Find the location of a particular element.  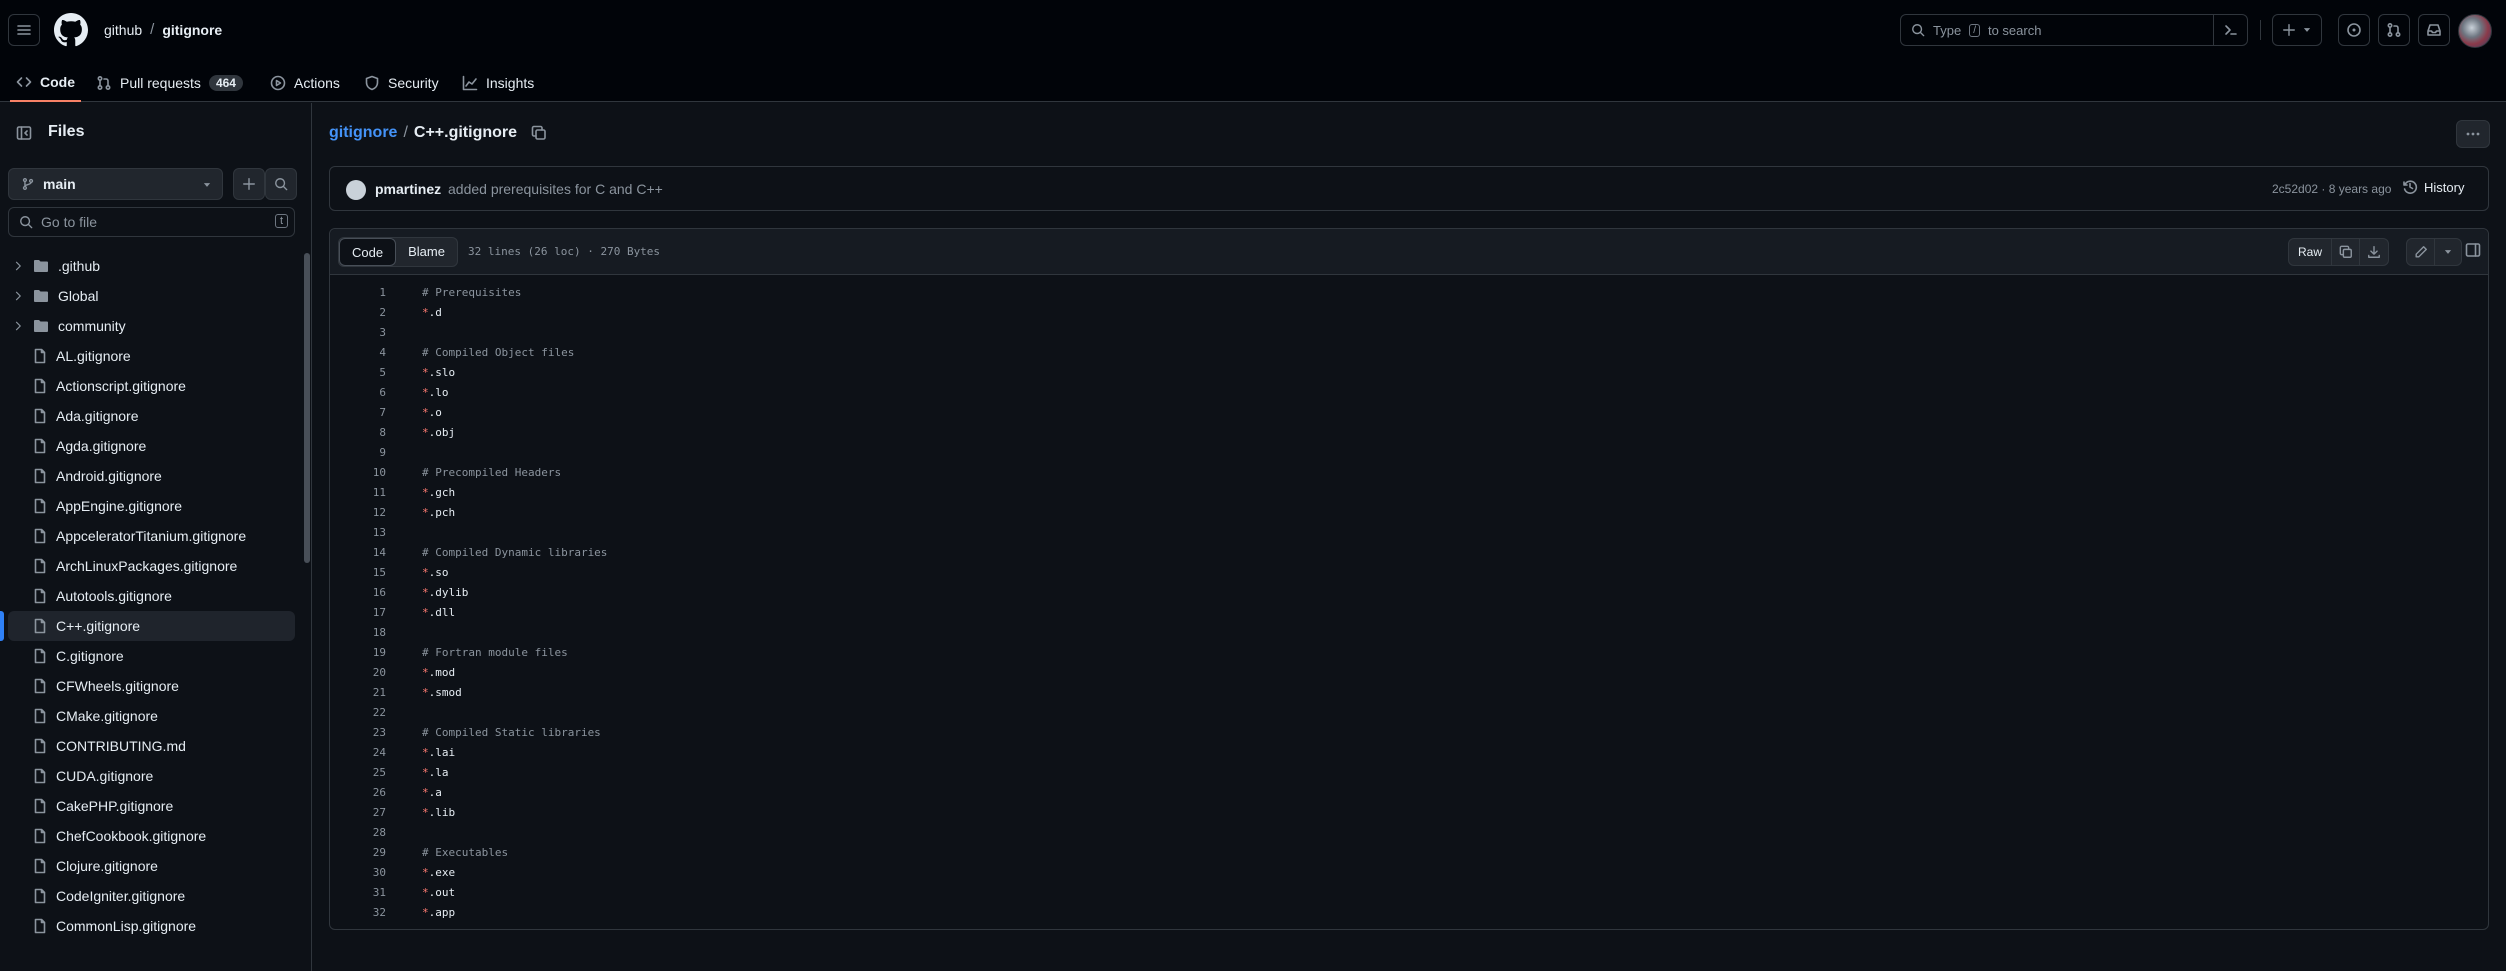

go-to-file-input: Go to file t is located at coordinates (151, 222).